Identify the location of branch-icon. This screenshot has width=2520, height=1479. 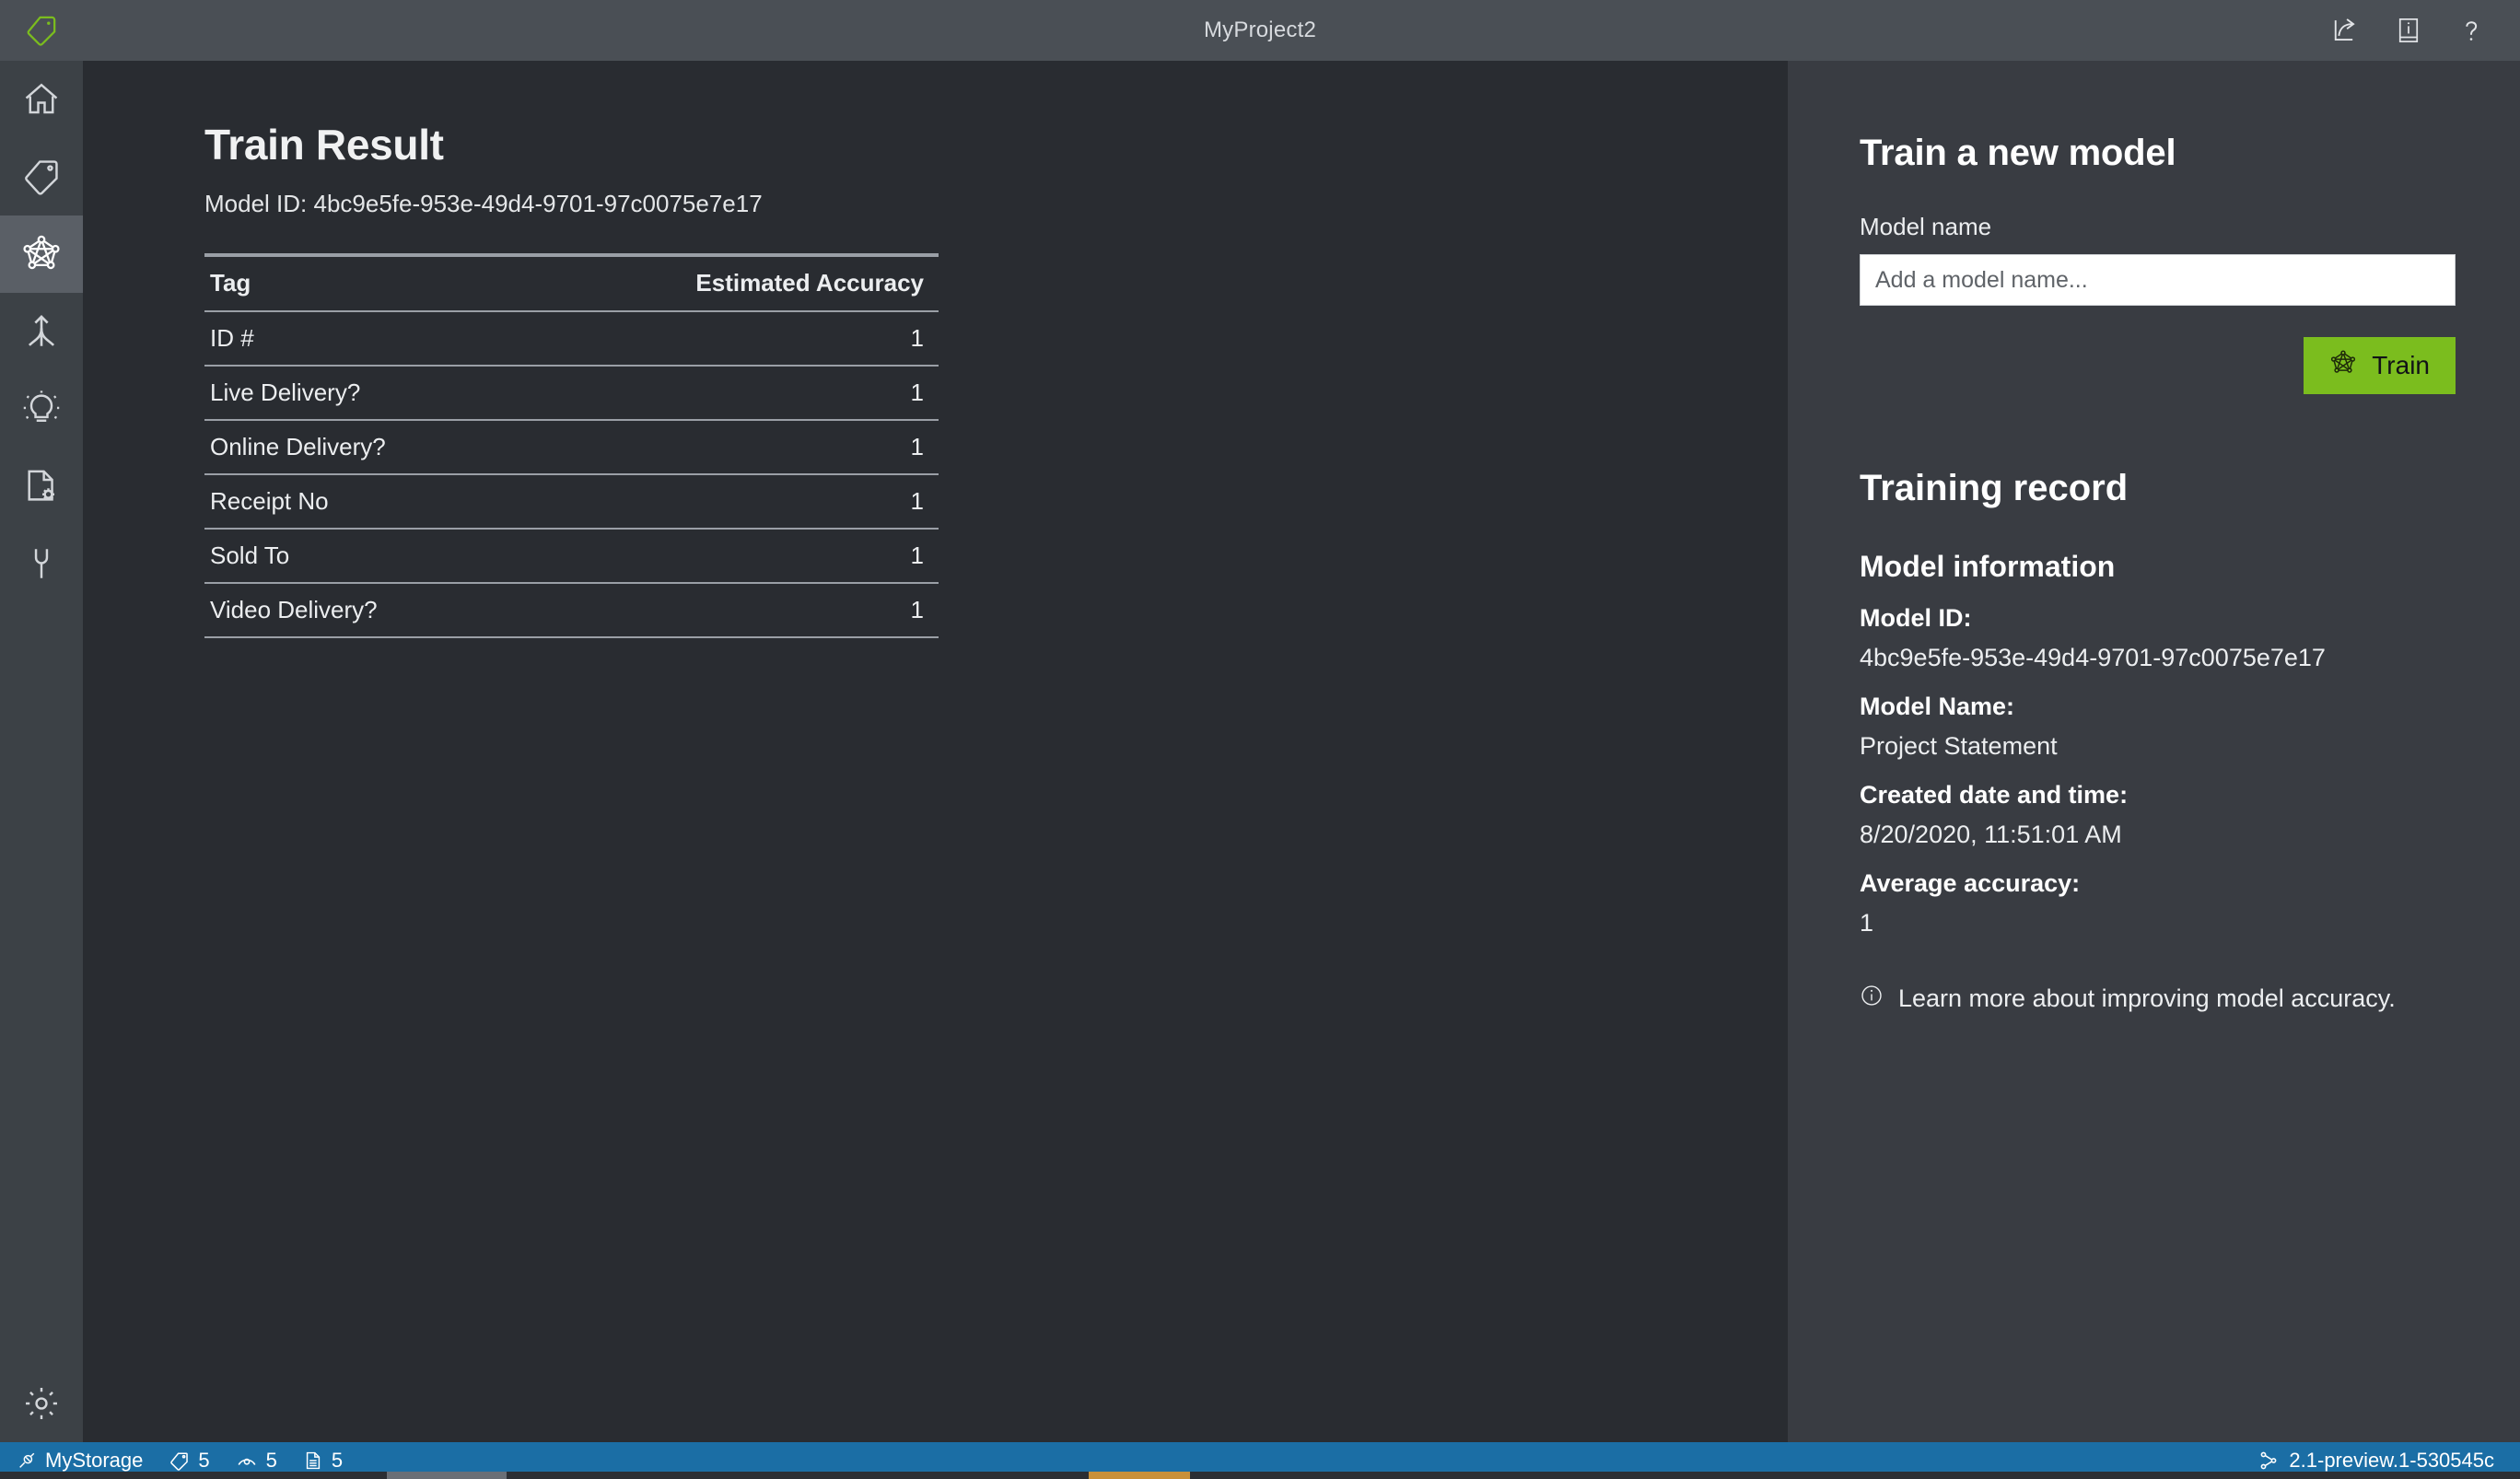
(2269, 1461).